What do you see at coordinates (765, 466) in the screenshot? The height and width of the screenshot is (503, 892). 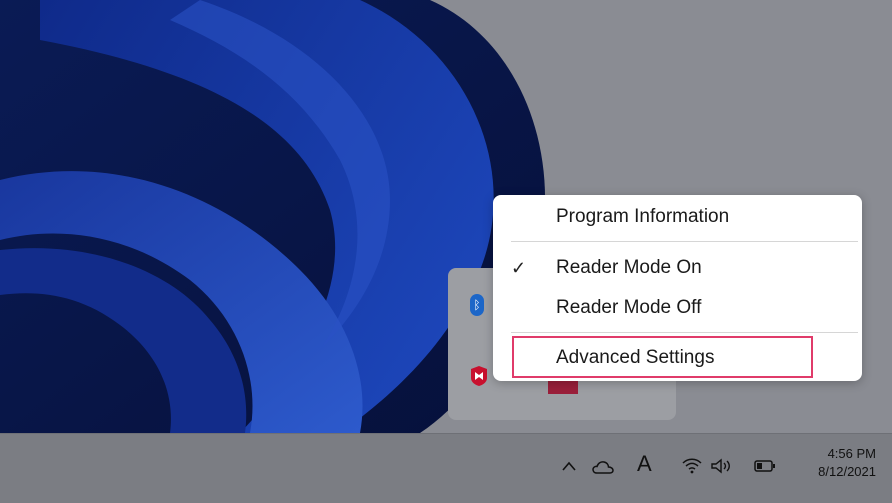 I see `battery-icon` at bounding box center [765, 466].